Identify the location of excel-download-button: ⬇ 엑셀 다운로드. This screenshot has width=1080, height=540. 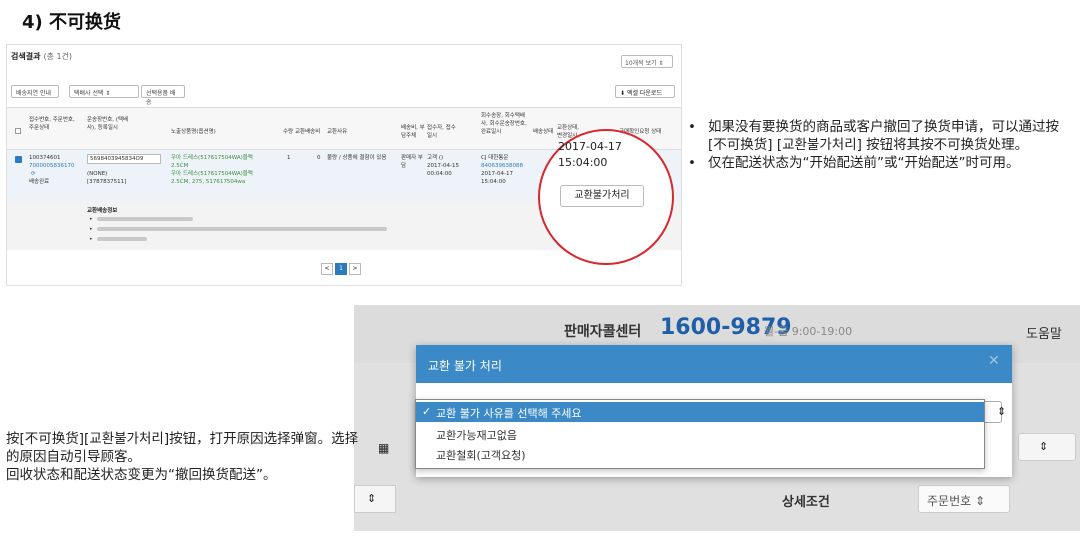
(645, 91).